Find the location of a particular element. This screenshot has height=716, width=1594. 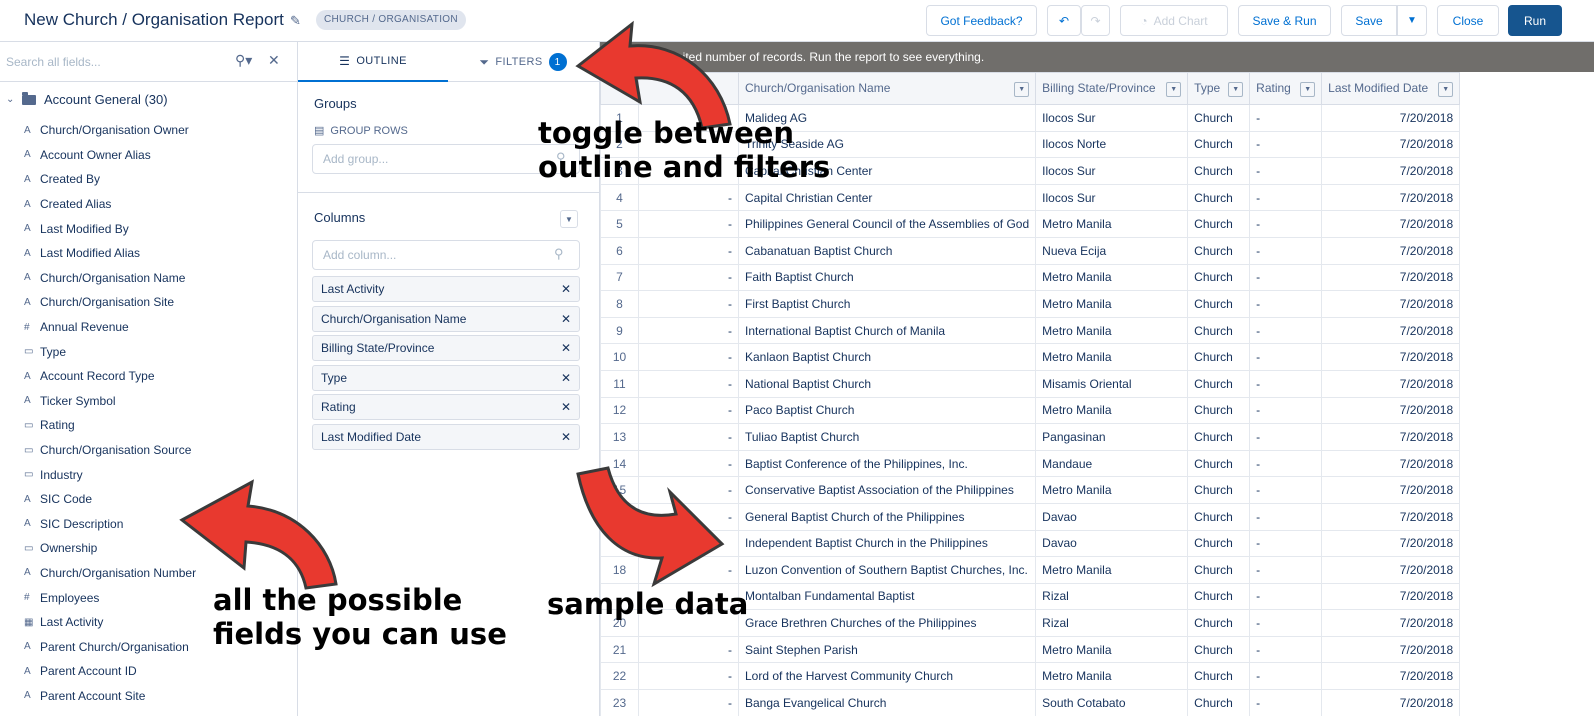

add-column-input is located at coordinates (446, 255).